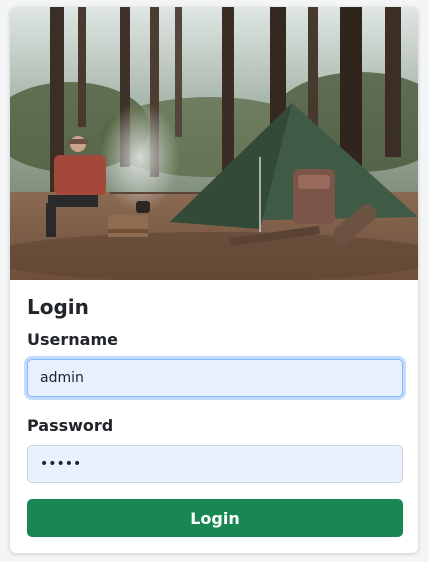 The image size is (429, 562). What do you see at coordinates (58, 307) in the screenshot?
I see `login-title: Login` at bounding box center [58, 307].